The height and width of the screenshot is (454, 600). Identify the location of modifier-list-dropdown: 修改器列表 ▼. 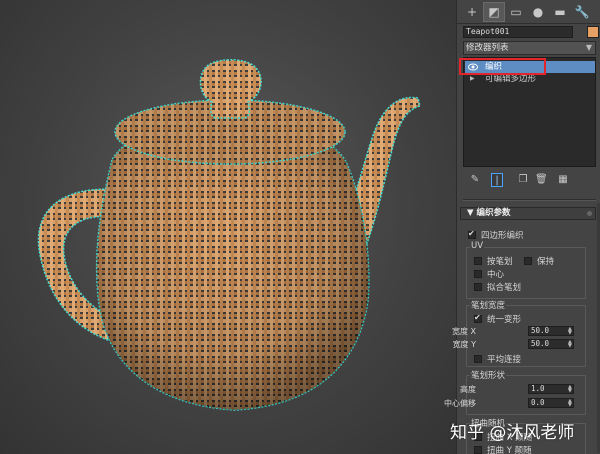
(529, 48).